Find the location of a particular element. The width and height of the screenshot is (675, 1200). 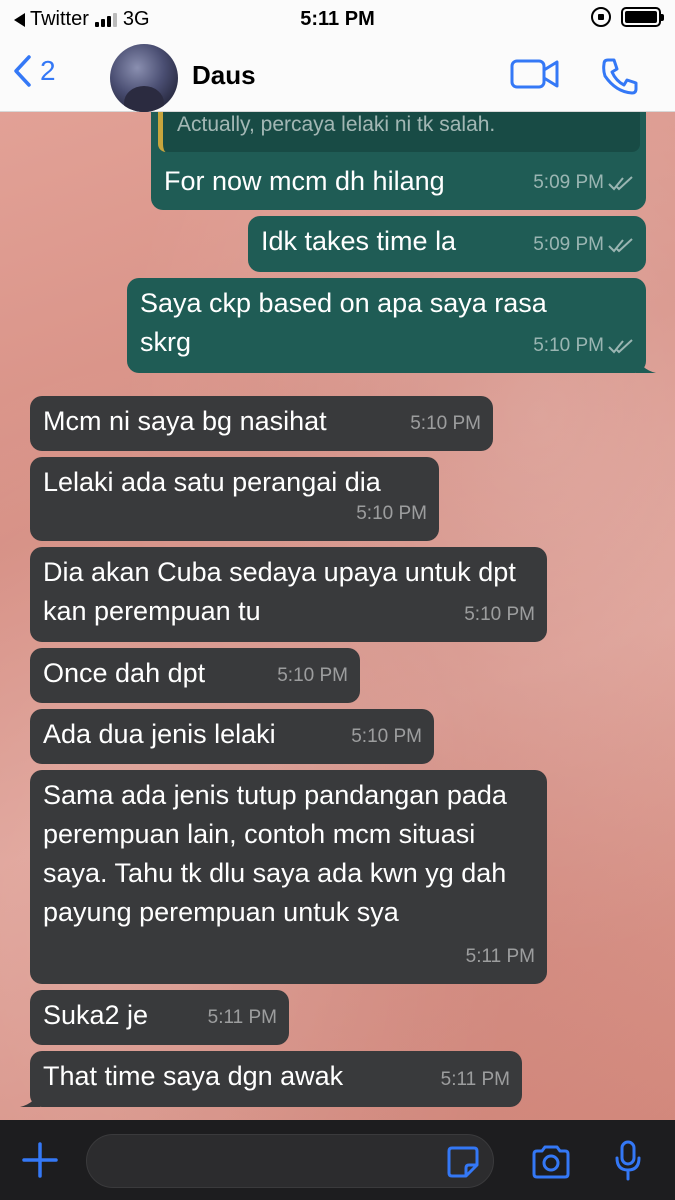

phone-icon is located at coordinates (620, 76).